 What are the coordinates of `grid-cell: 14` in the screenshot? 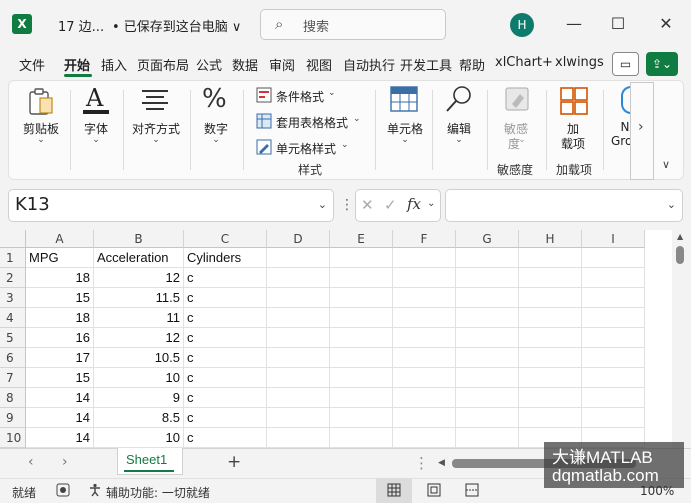 It's located at (60, 418).